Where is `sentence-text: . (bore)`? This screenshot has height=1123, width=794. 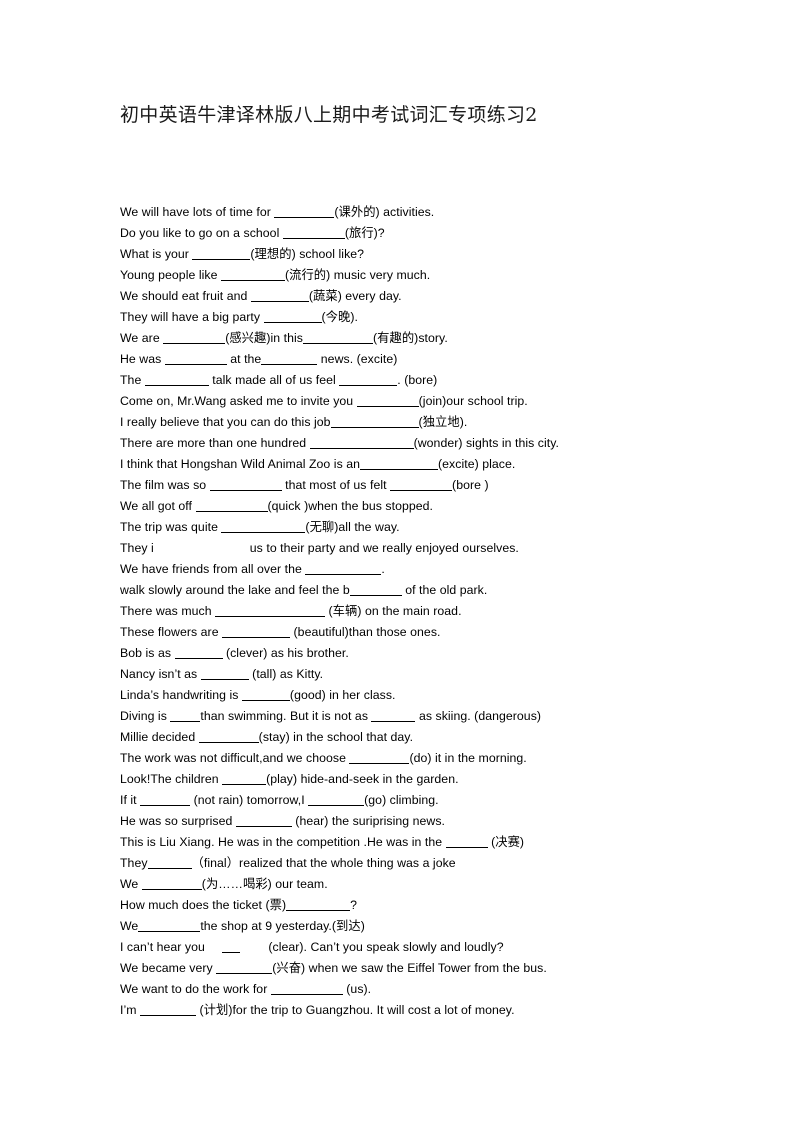
sentence-text: . (bore) is located at coordinates (417, 380).